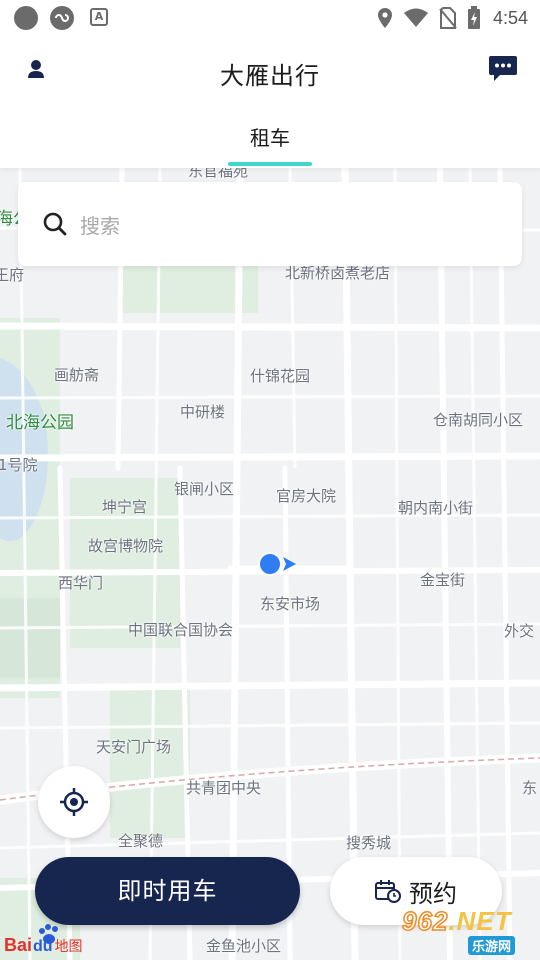  What do you see at coordinates (510, 17) in the screenshot?
I see `clock: 4:54` at bounding box center [510, 17].